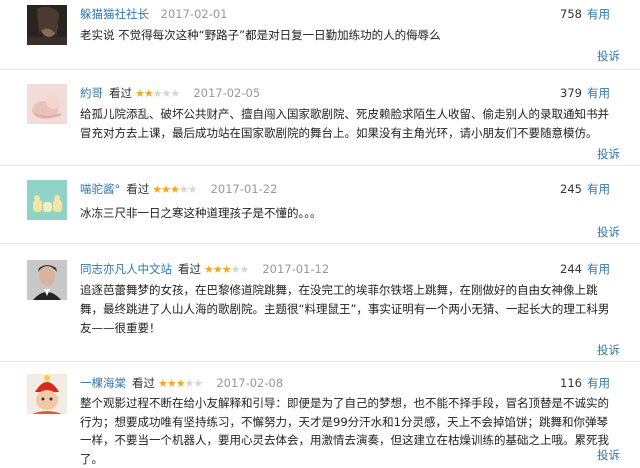 This screenshot has width=640, height=468. Describe the element at coordinates (100, 189) in the screenshot. I see `username-link: 喵驼酱°` at that location.